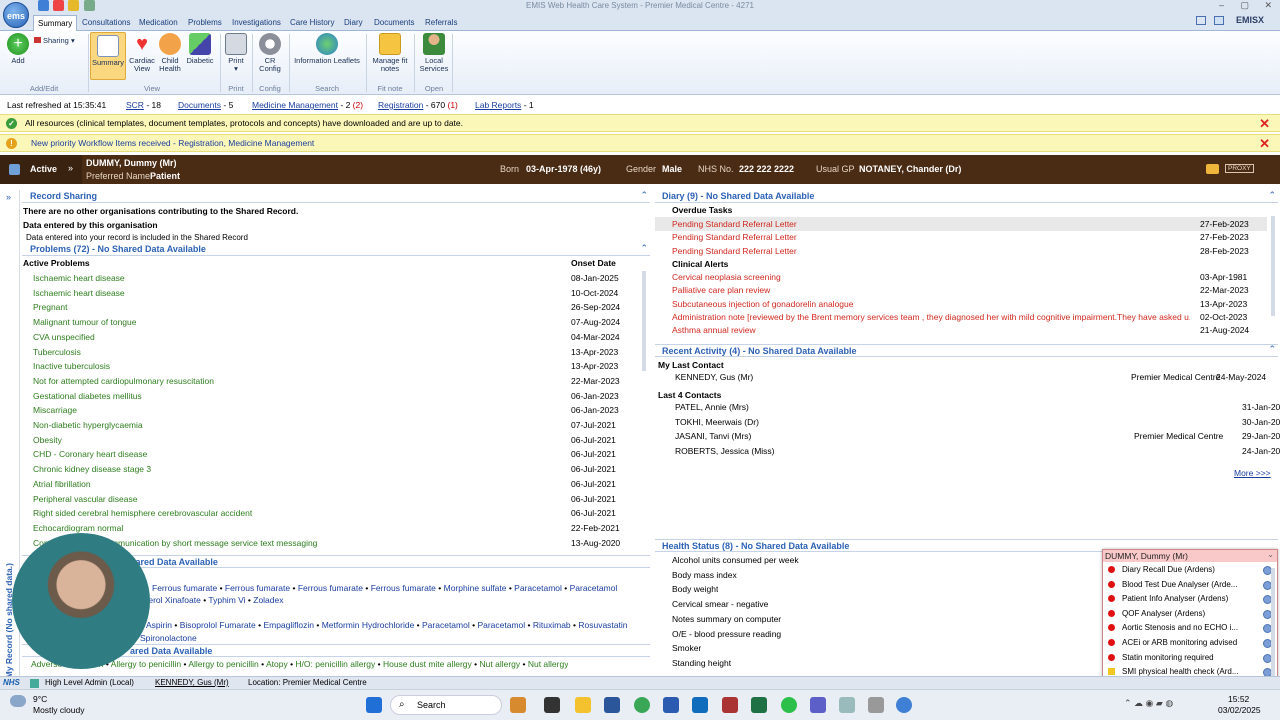 The image size is (1280, 720). What do you see at coordinates (43, 5) in the screenshot?
I see `back-icon` at bounding box center [43, 5].